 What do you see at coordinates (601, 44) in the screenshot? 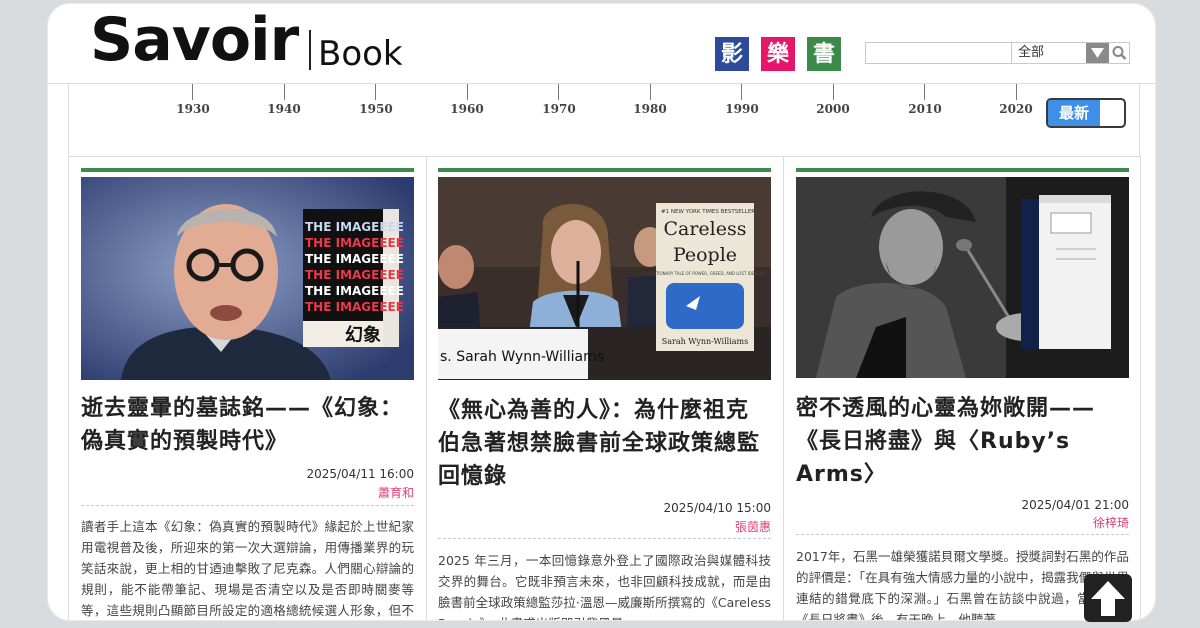
I see `site-header: Savoir Book 影 樂 書 全部` at bounding box center [601, 44].